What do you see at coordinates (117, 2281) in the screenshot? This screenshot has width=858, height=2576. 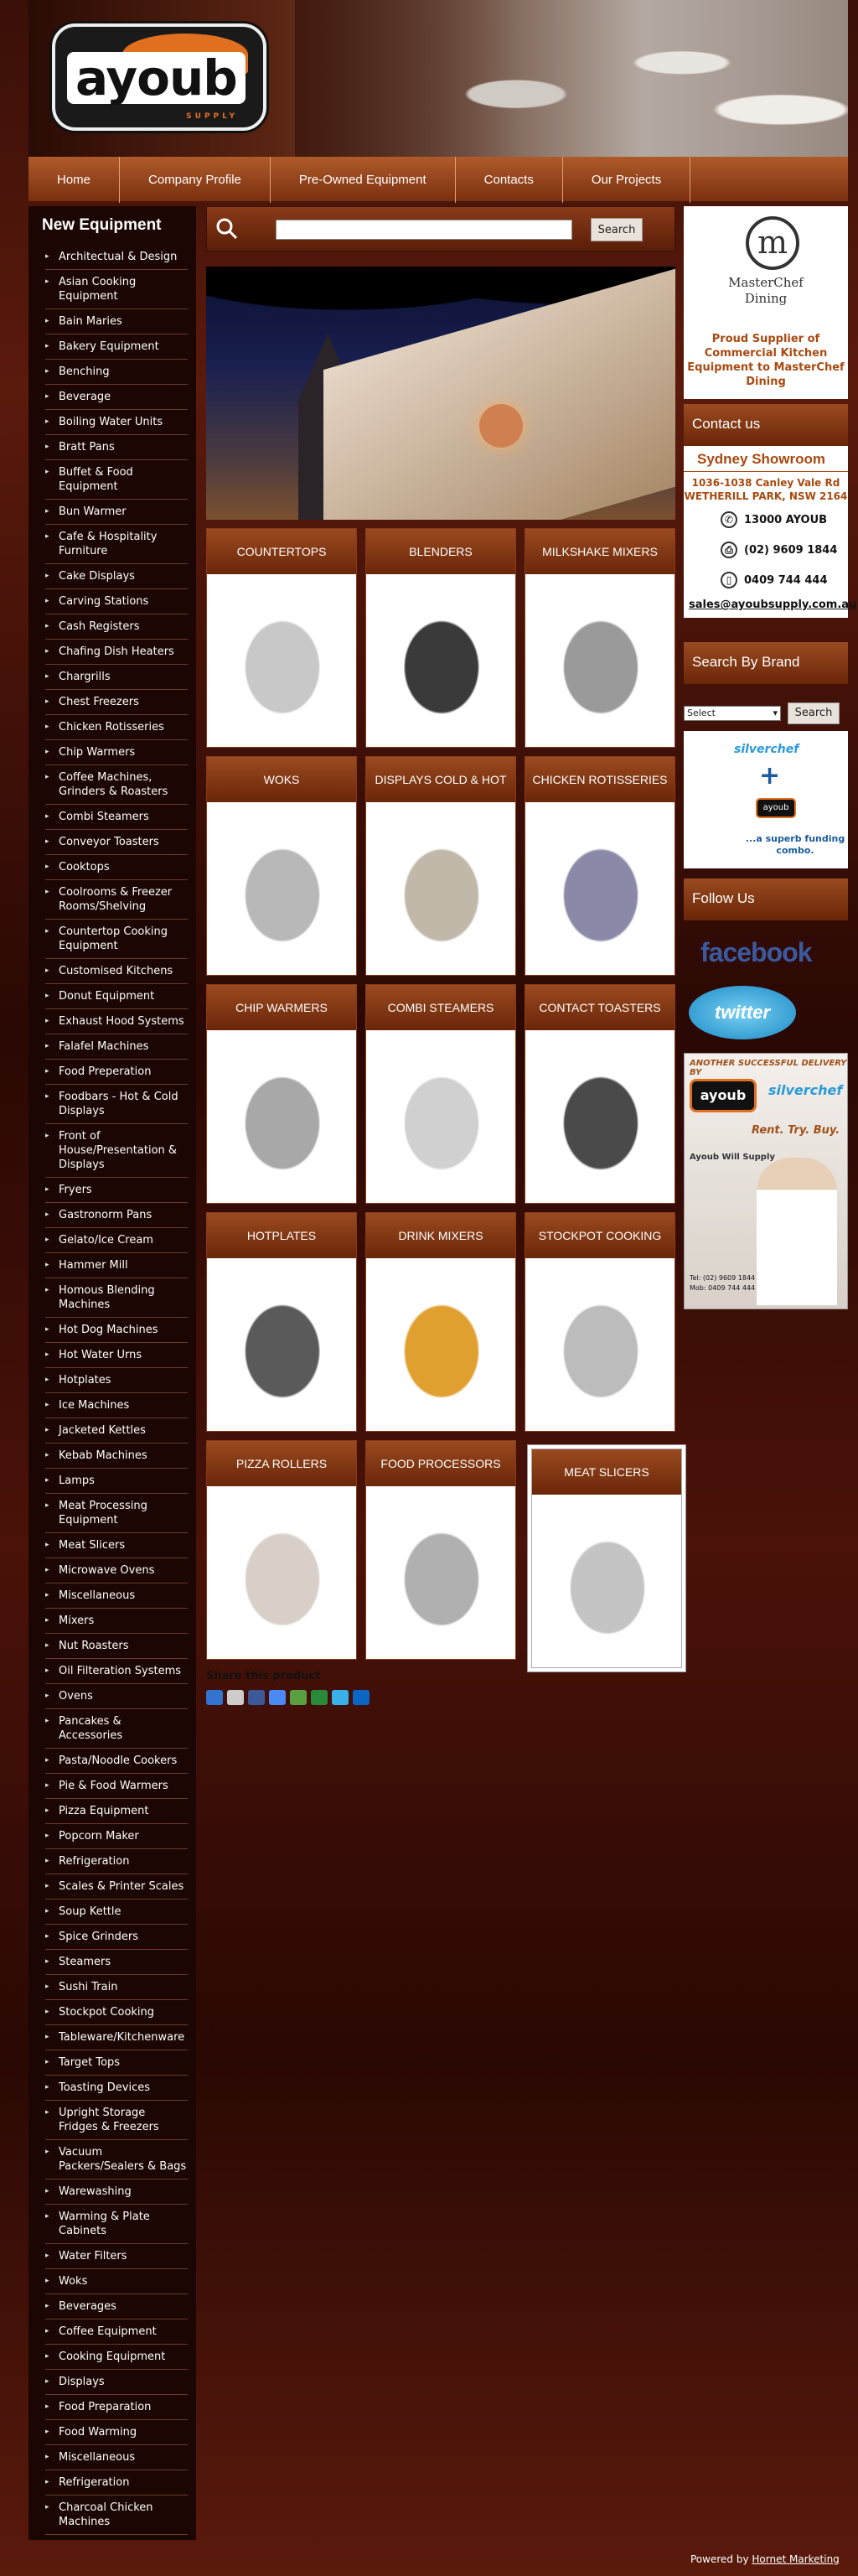 I see `sidebar-item: Woks` at bounding box center [117, 2281].